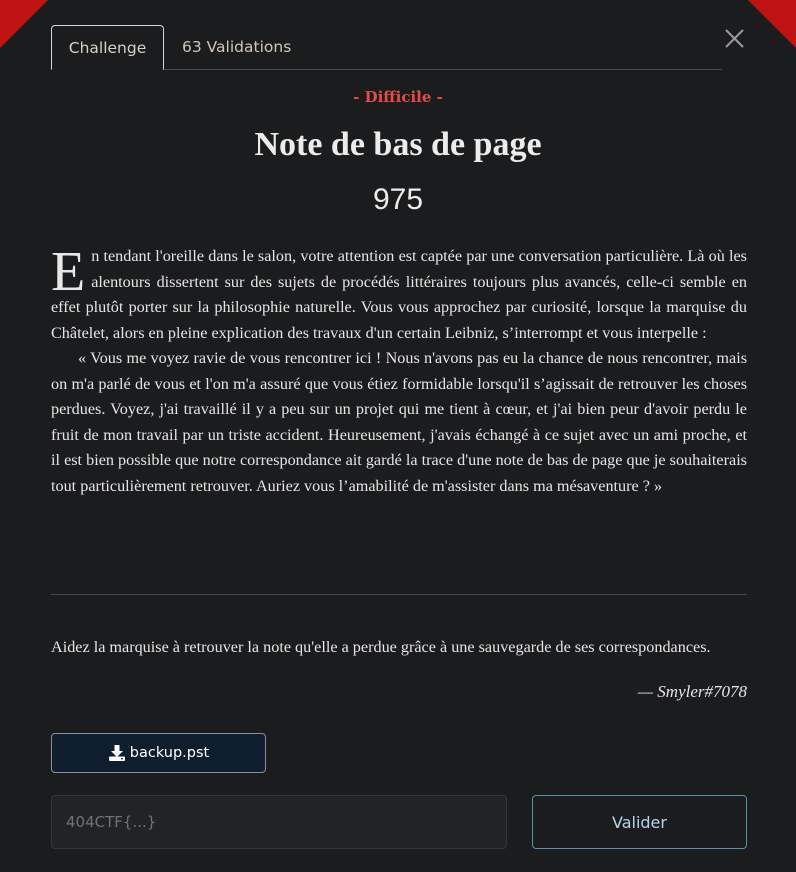  What do you see at coordinates (169, 753) in the screenshot?
I see `download-file-label: backup.pst` at bounding box center [169, 753].